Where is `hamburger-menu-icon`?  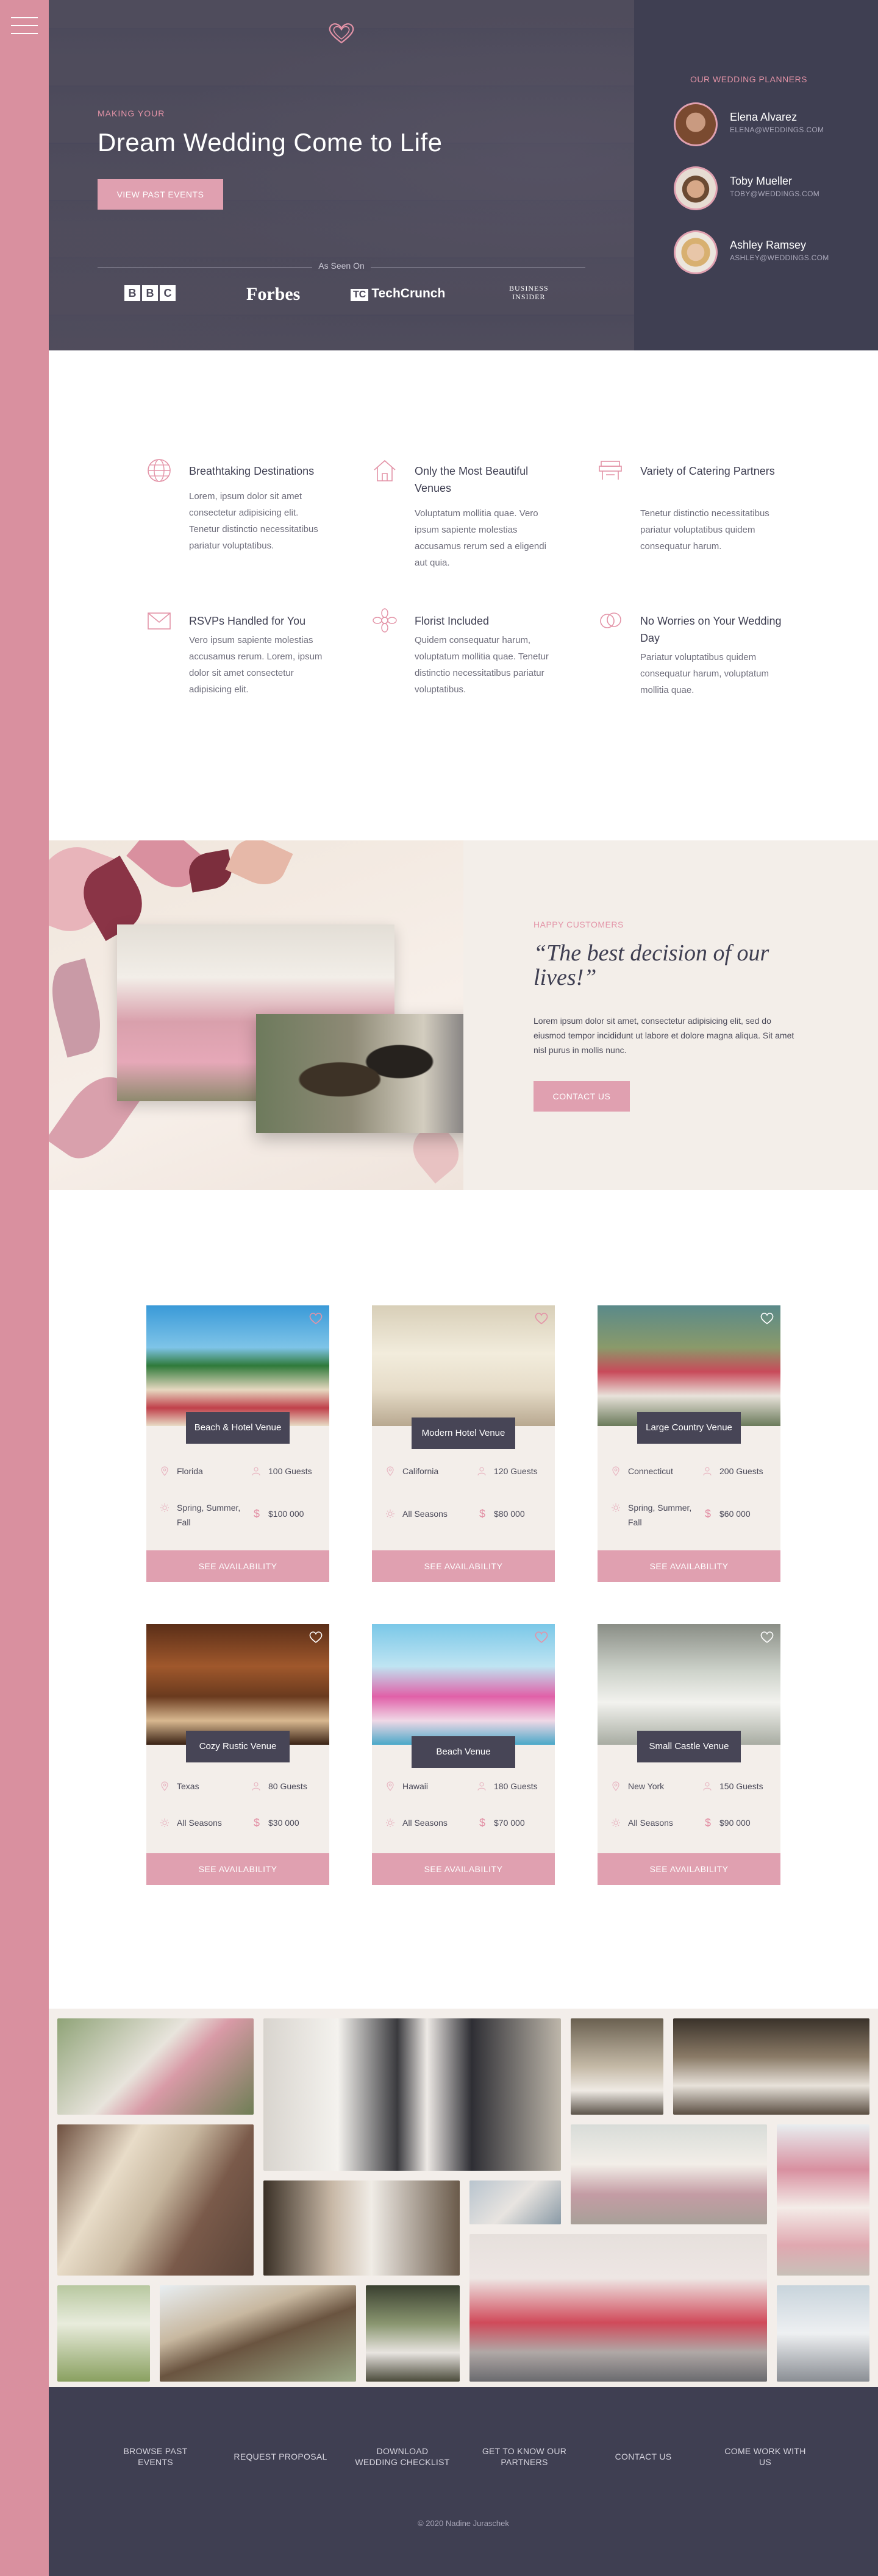
hamburger-menu-icon is located at coordinates (24, 27).